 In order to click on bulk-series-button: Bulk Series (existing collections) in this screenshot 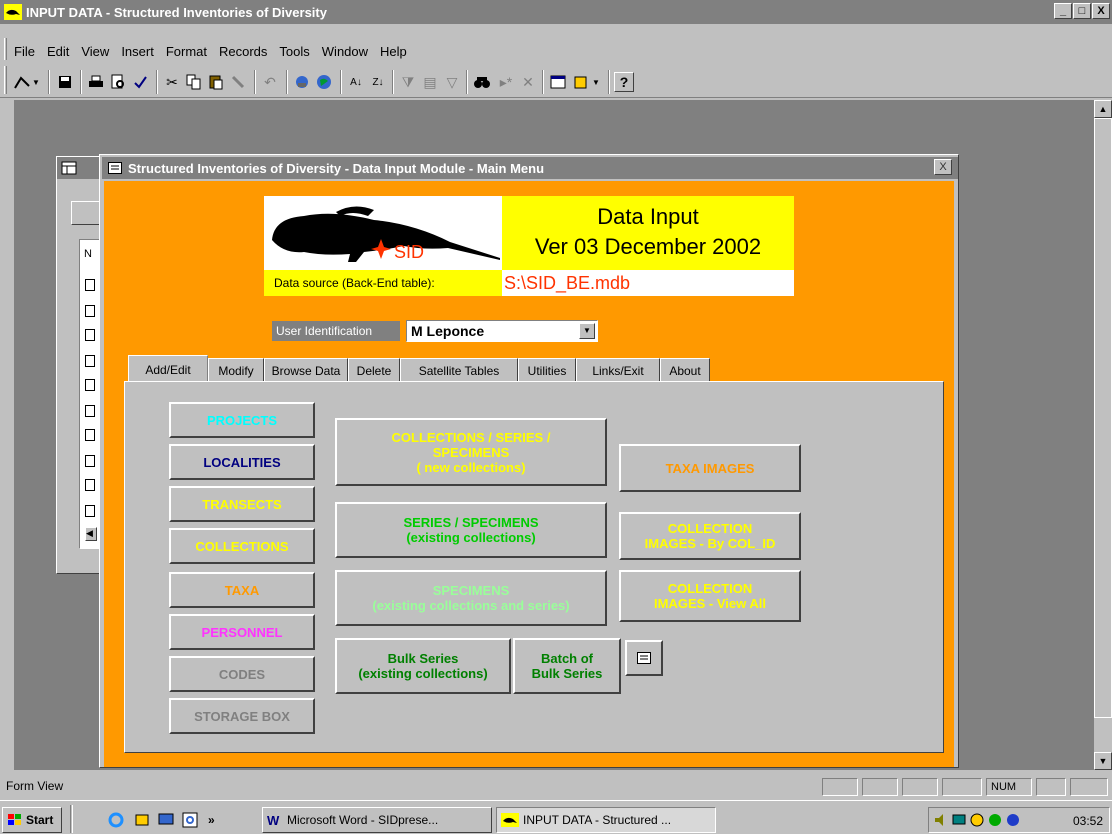, I will do `click(423, 666)`.